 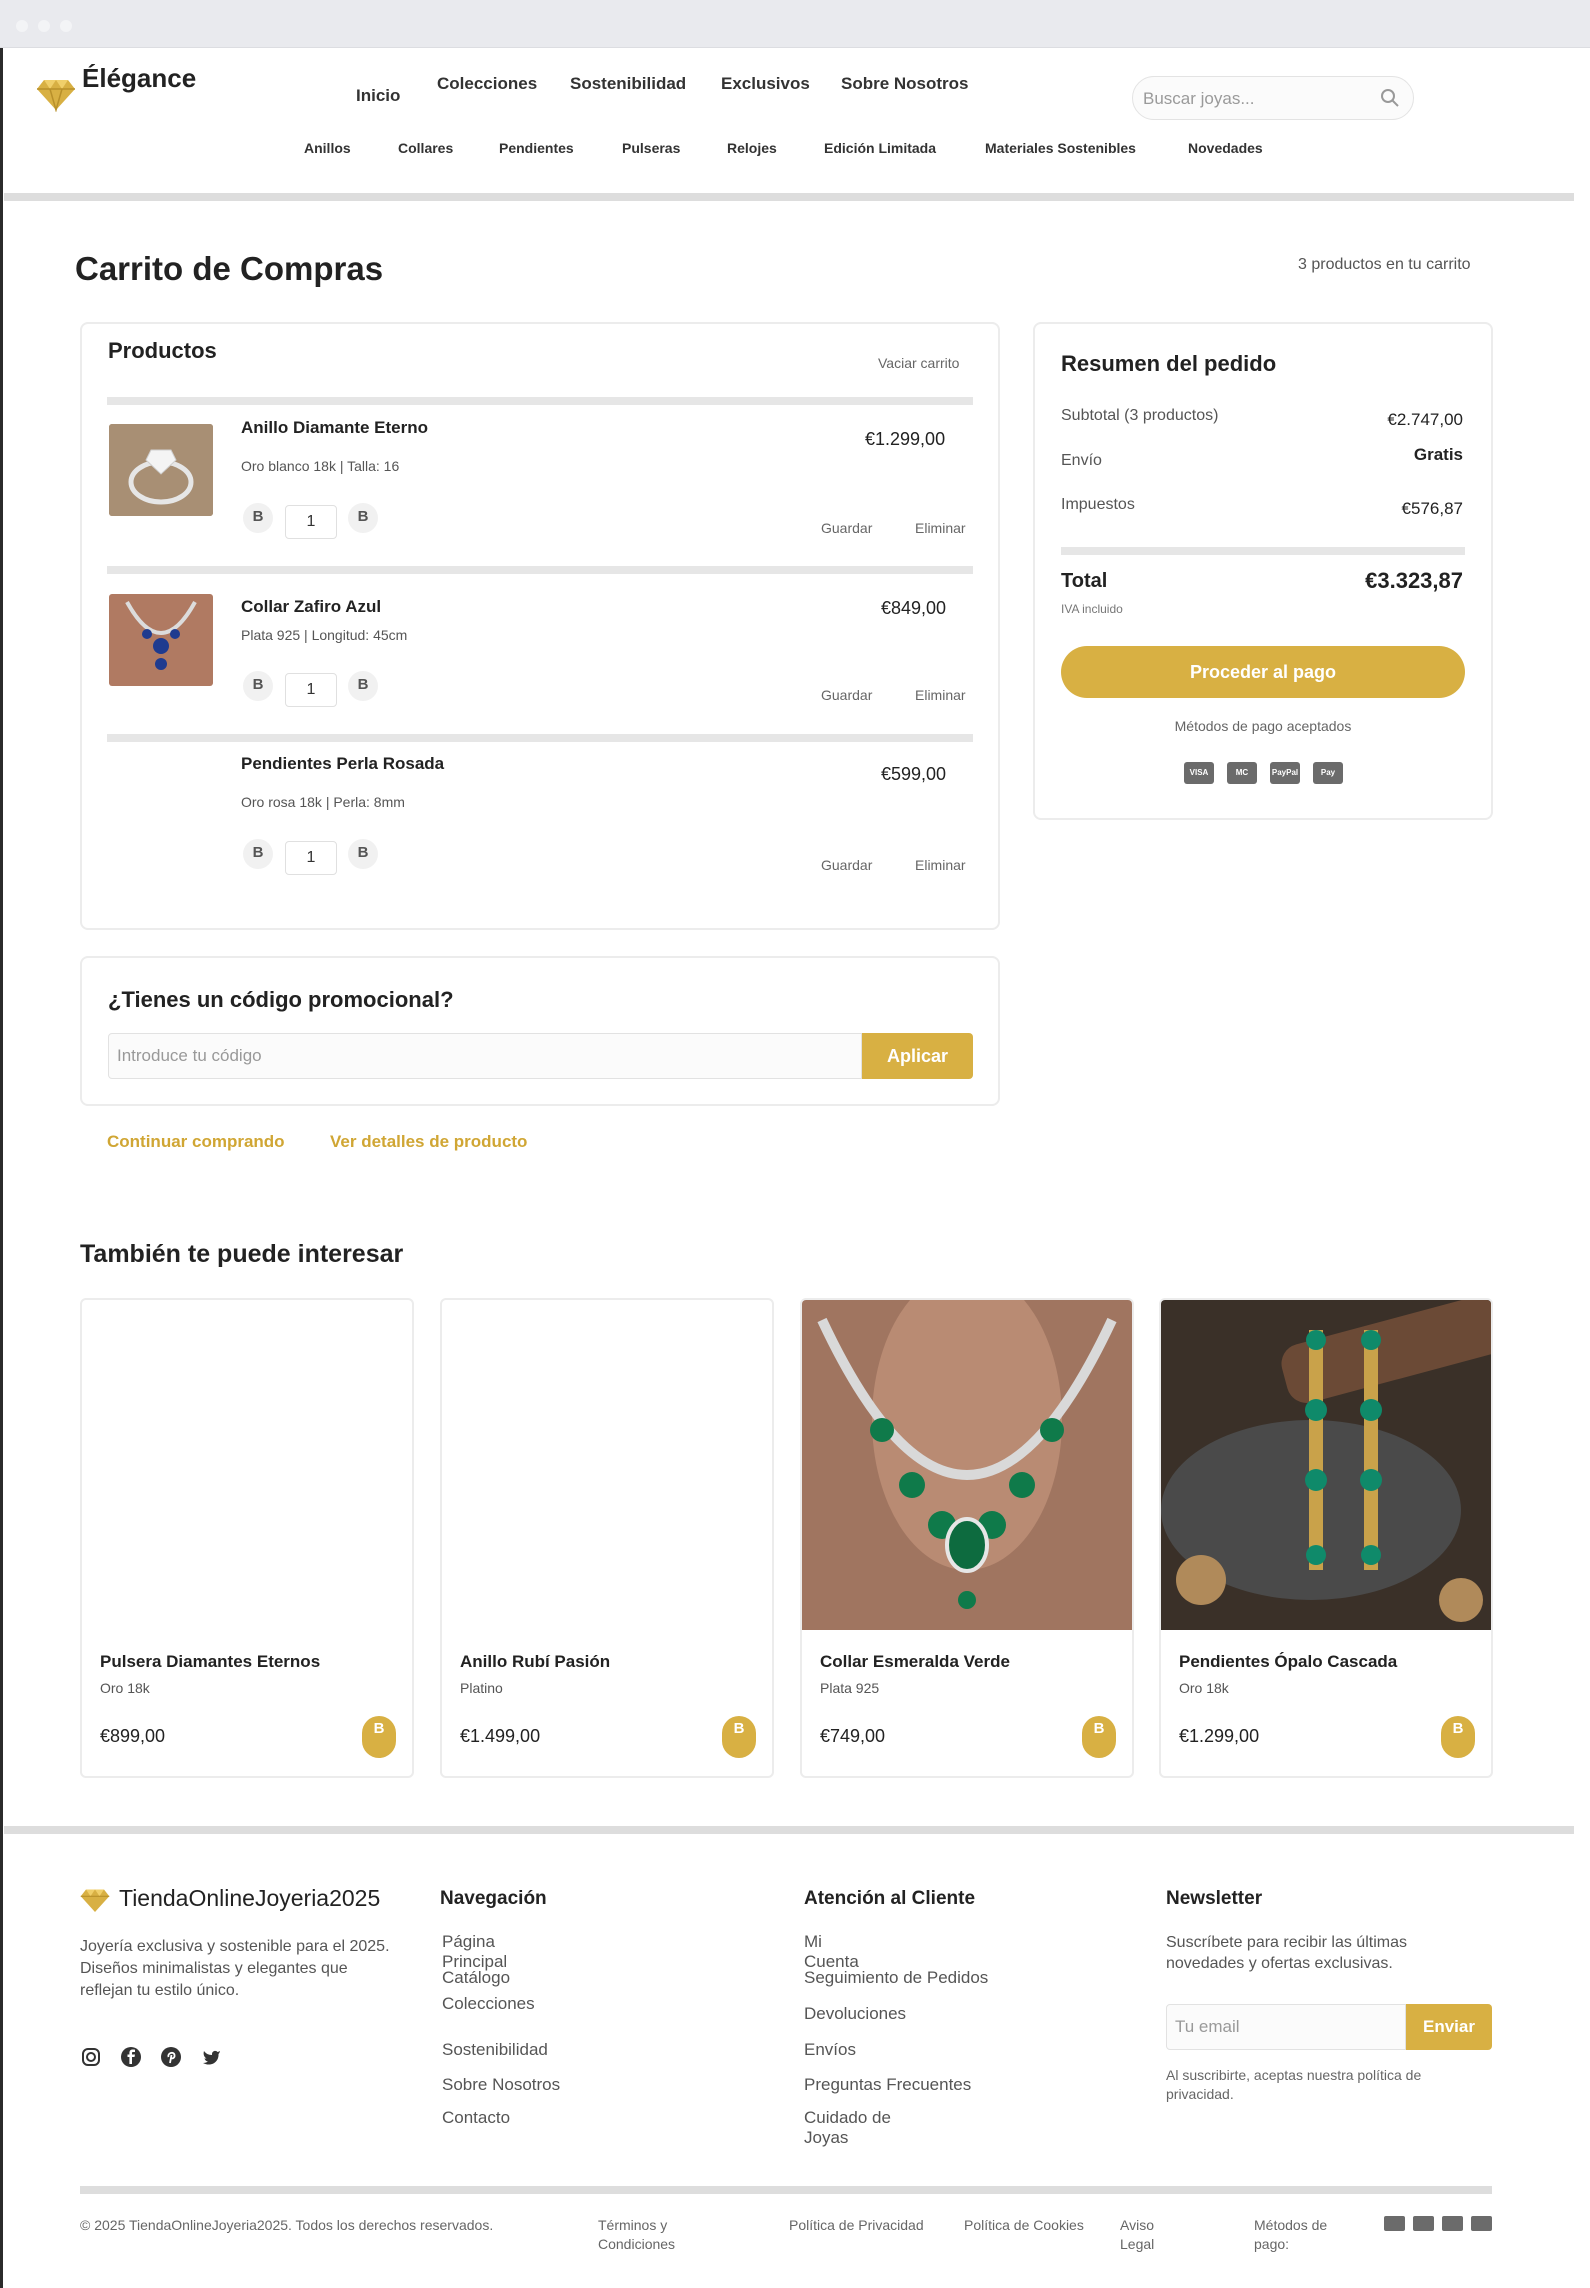 I want to click on twitter-icon, so click(x=211, y=2057).